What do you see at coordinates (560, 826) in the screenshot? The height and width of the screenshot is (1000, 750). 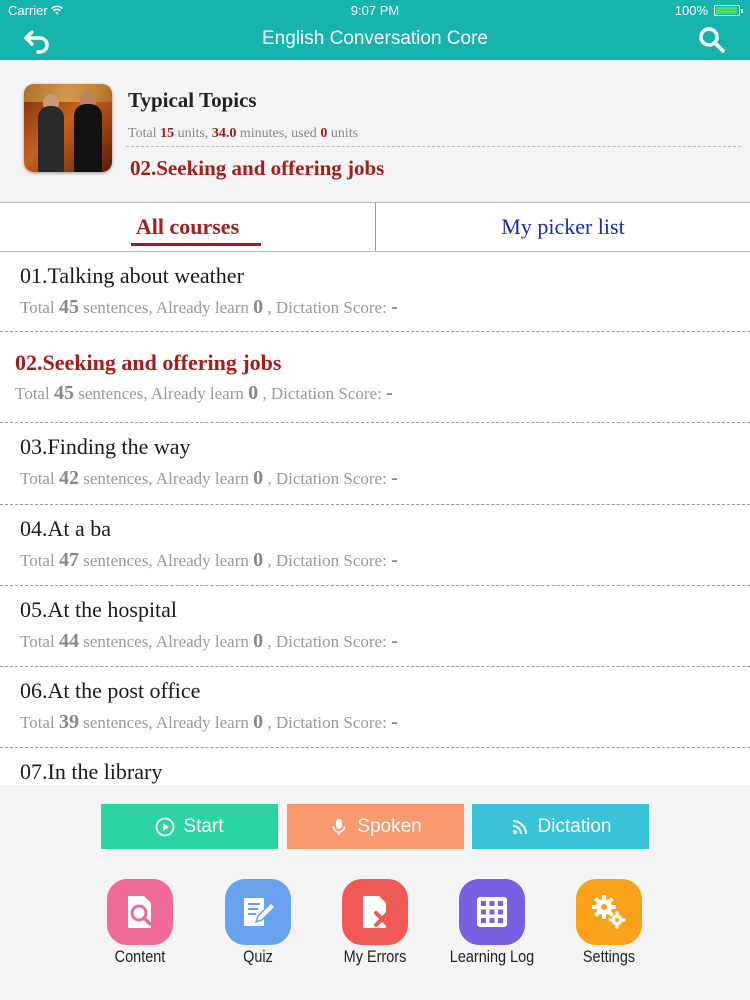 I see `dictation-button: Dictation` at bounding box center [560, 826].